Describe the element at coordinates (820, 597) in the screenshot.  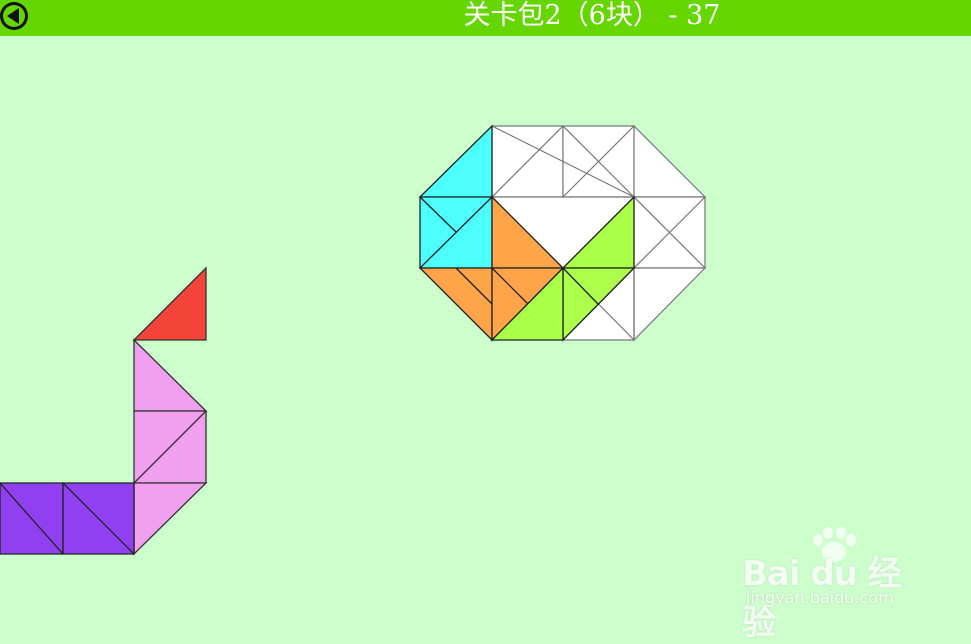
I see `watermark-url: jingyan.baidu.com` at that location.